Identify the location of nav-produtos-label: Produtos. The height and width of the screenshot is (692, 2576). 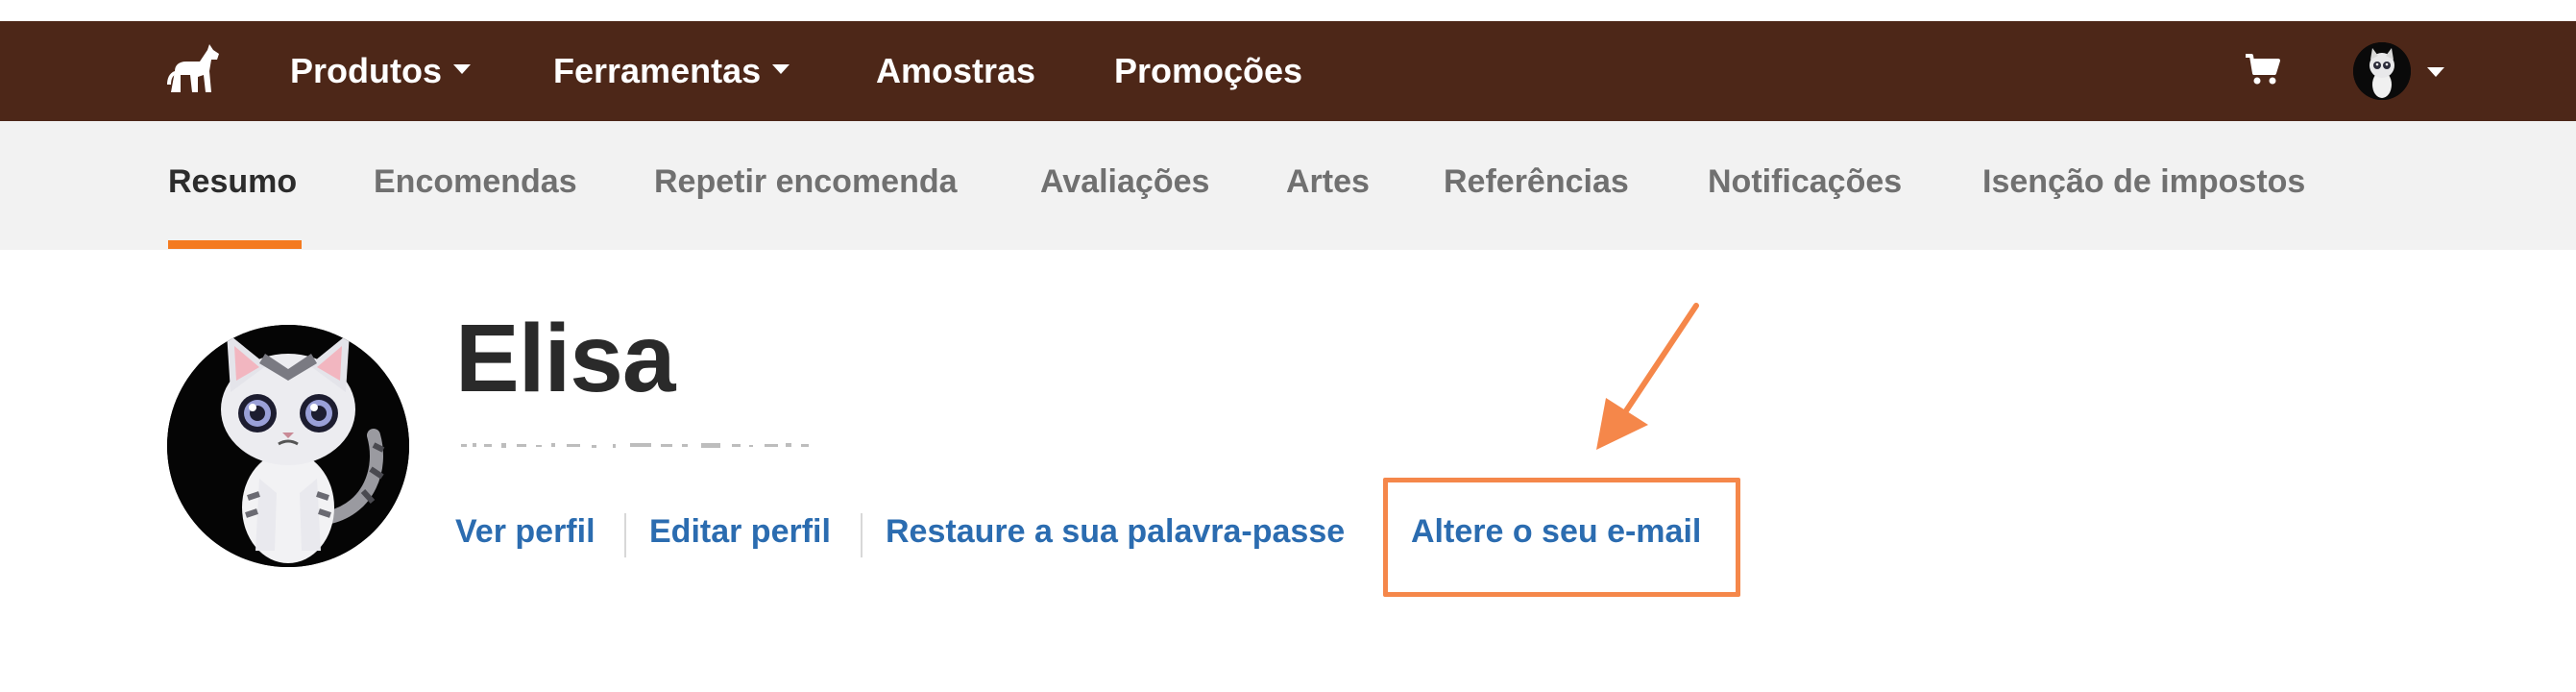
(366, 70).